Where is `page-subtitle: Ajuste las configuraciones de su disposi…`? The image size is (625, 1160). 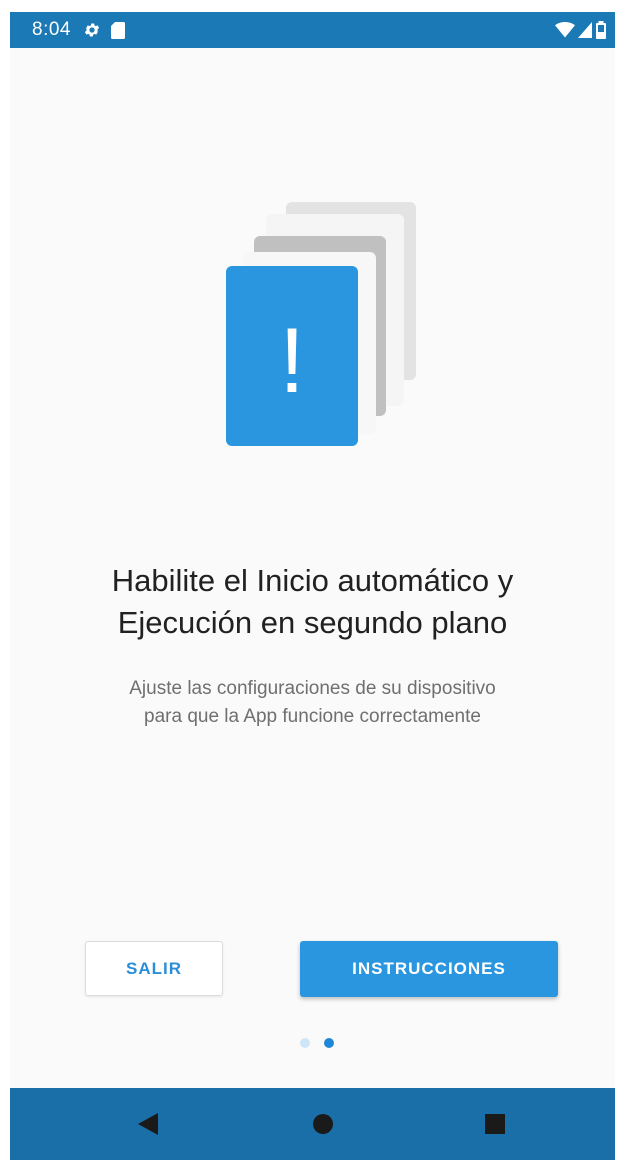
page-subtitle: Ajuste las configuraciones de su disposi… is located at coordinates (312, 703).